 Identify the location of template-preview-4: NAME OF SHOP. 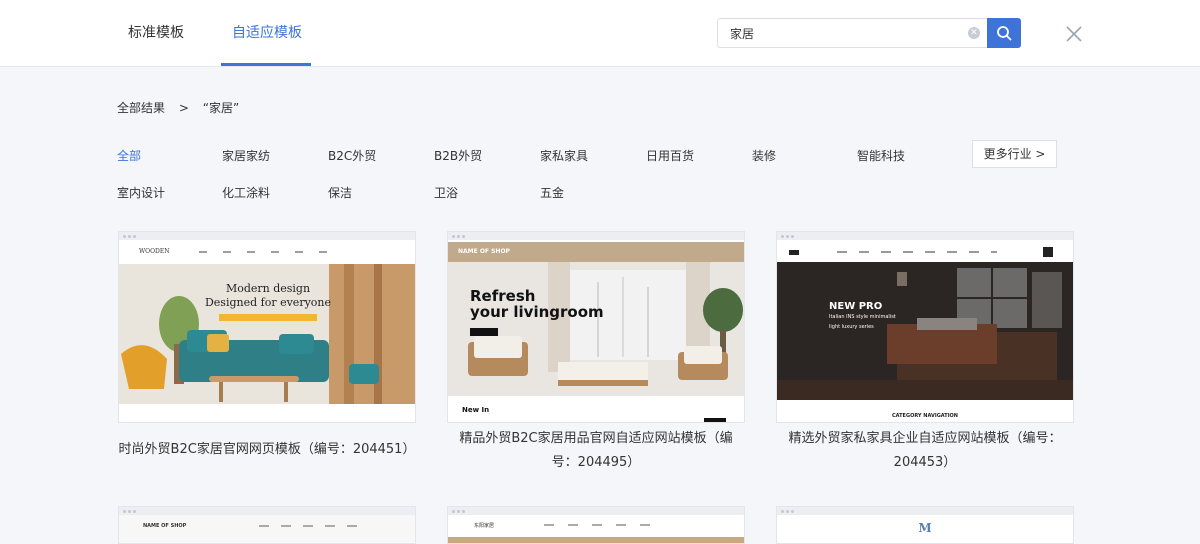
(267, 525).